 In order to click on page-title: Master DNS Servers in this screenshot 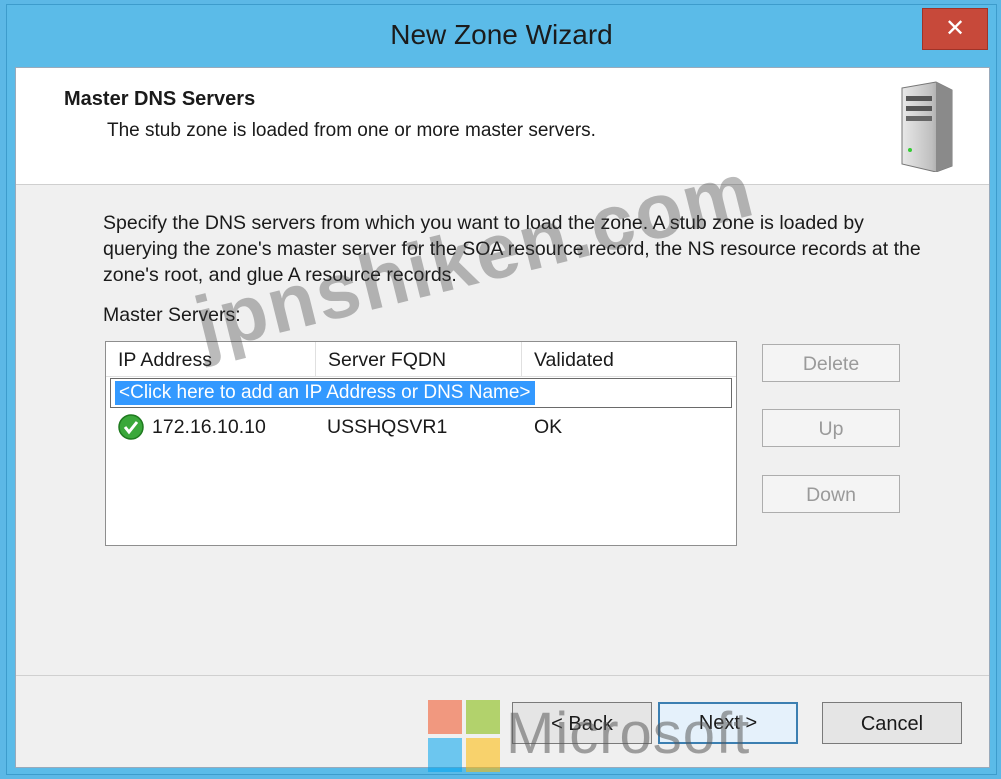, I will do `click(160, 99)`.